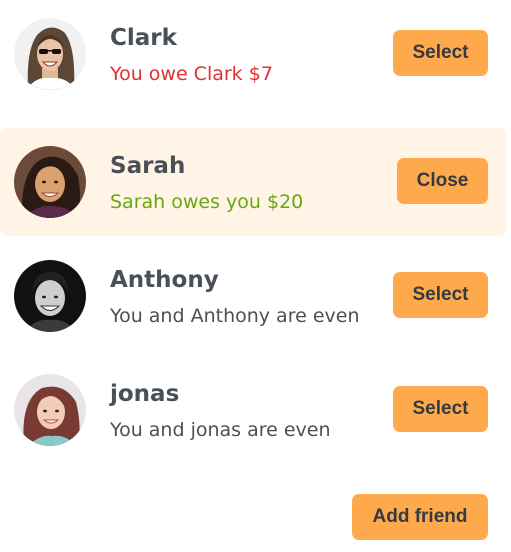  I want to click on avatar-anthony, so click(50, 296).